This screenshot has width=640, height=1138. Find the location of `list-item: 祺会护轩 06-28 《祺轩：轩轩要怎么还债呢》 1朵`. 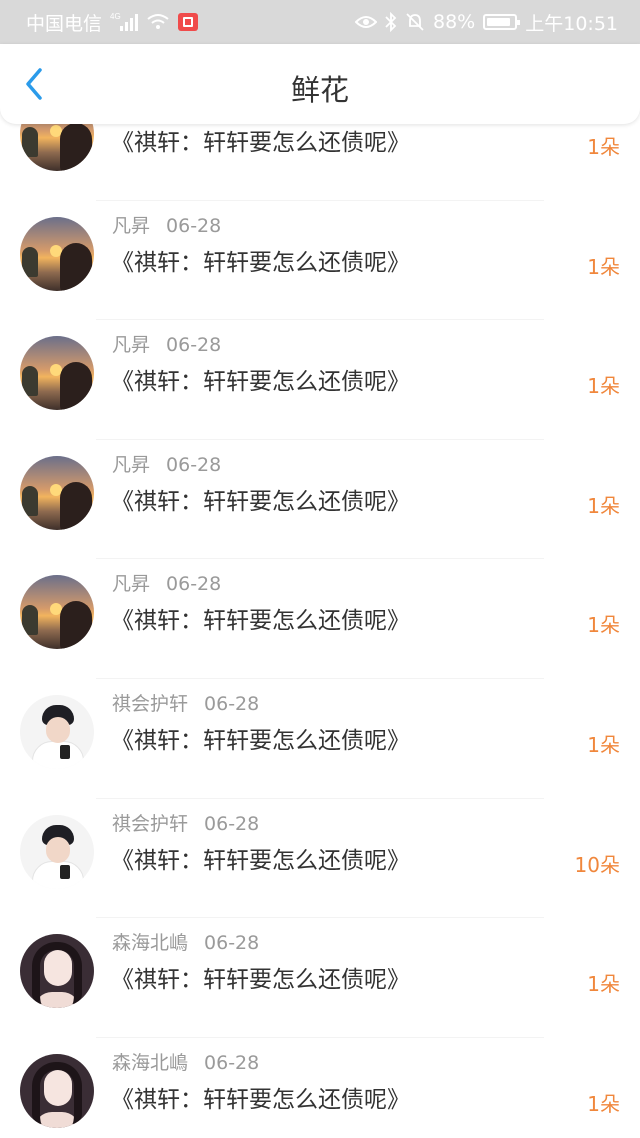

list-item: 祺会护轩 06-28 《祺轩：轩轩要怎么还债呢》 1朵 is located at coordinates (320, 739).